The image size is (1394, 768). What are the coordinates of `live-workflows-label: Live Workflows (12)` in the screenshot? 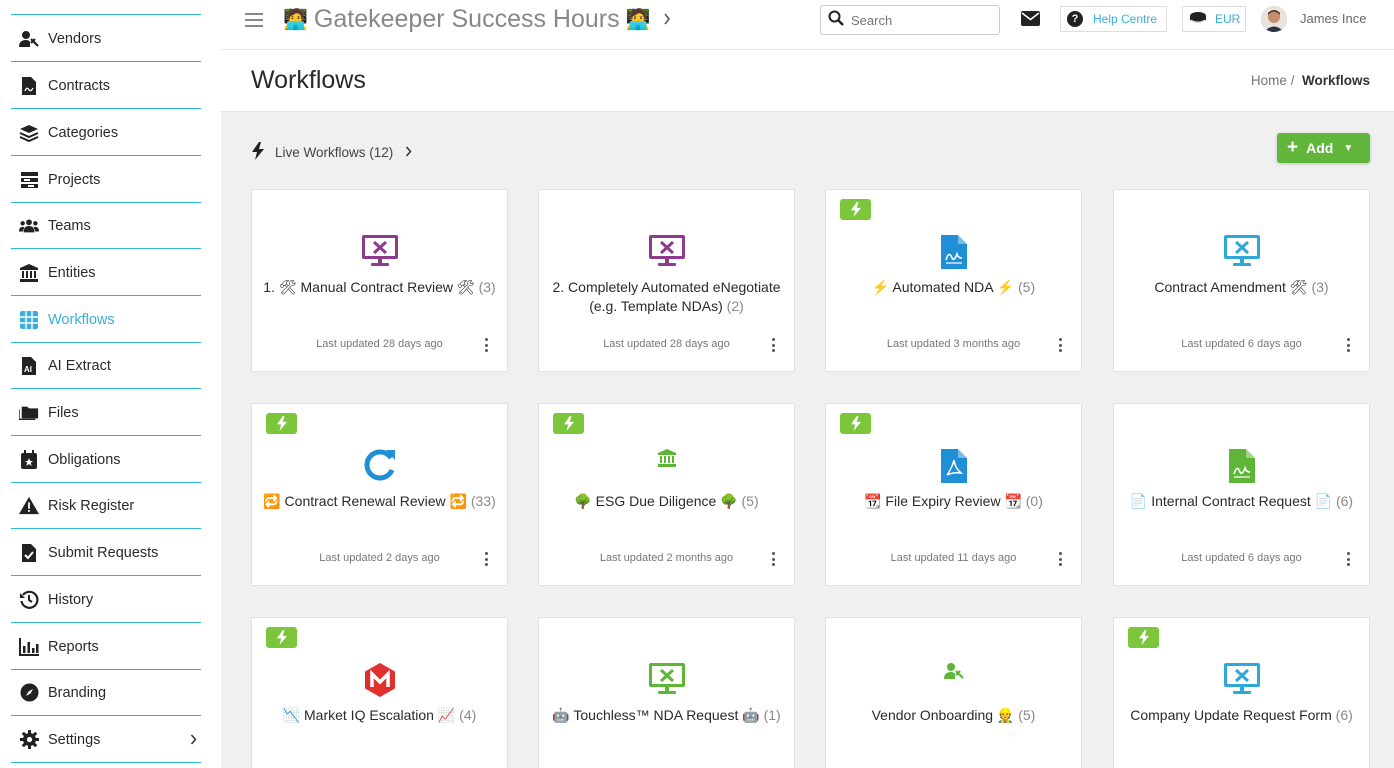 It's located at (334, 152).